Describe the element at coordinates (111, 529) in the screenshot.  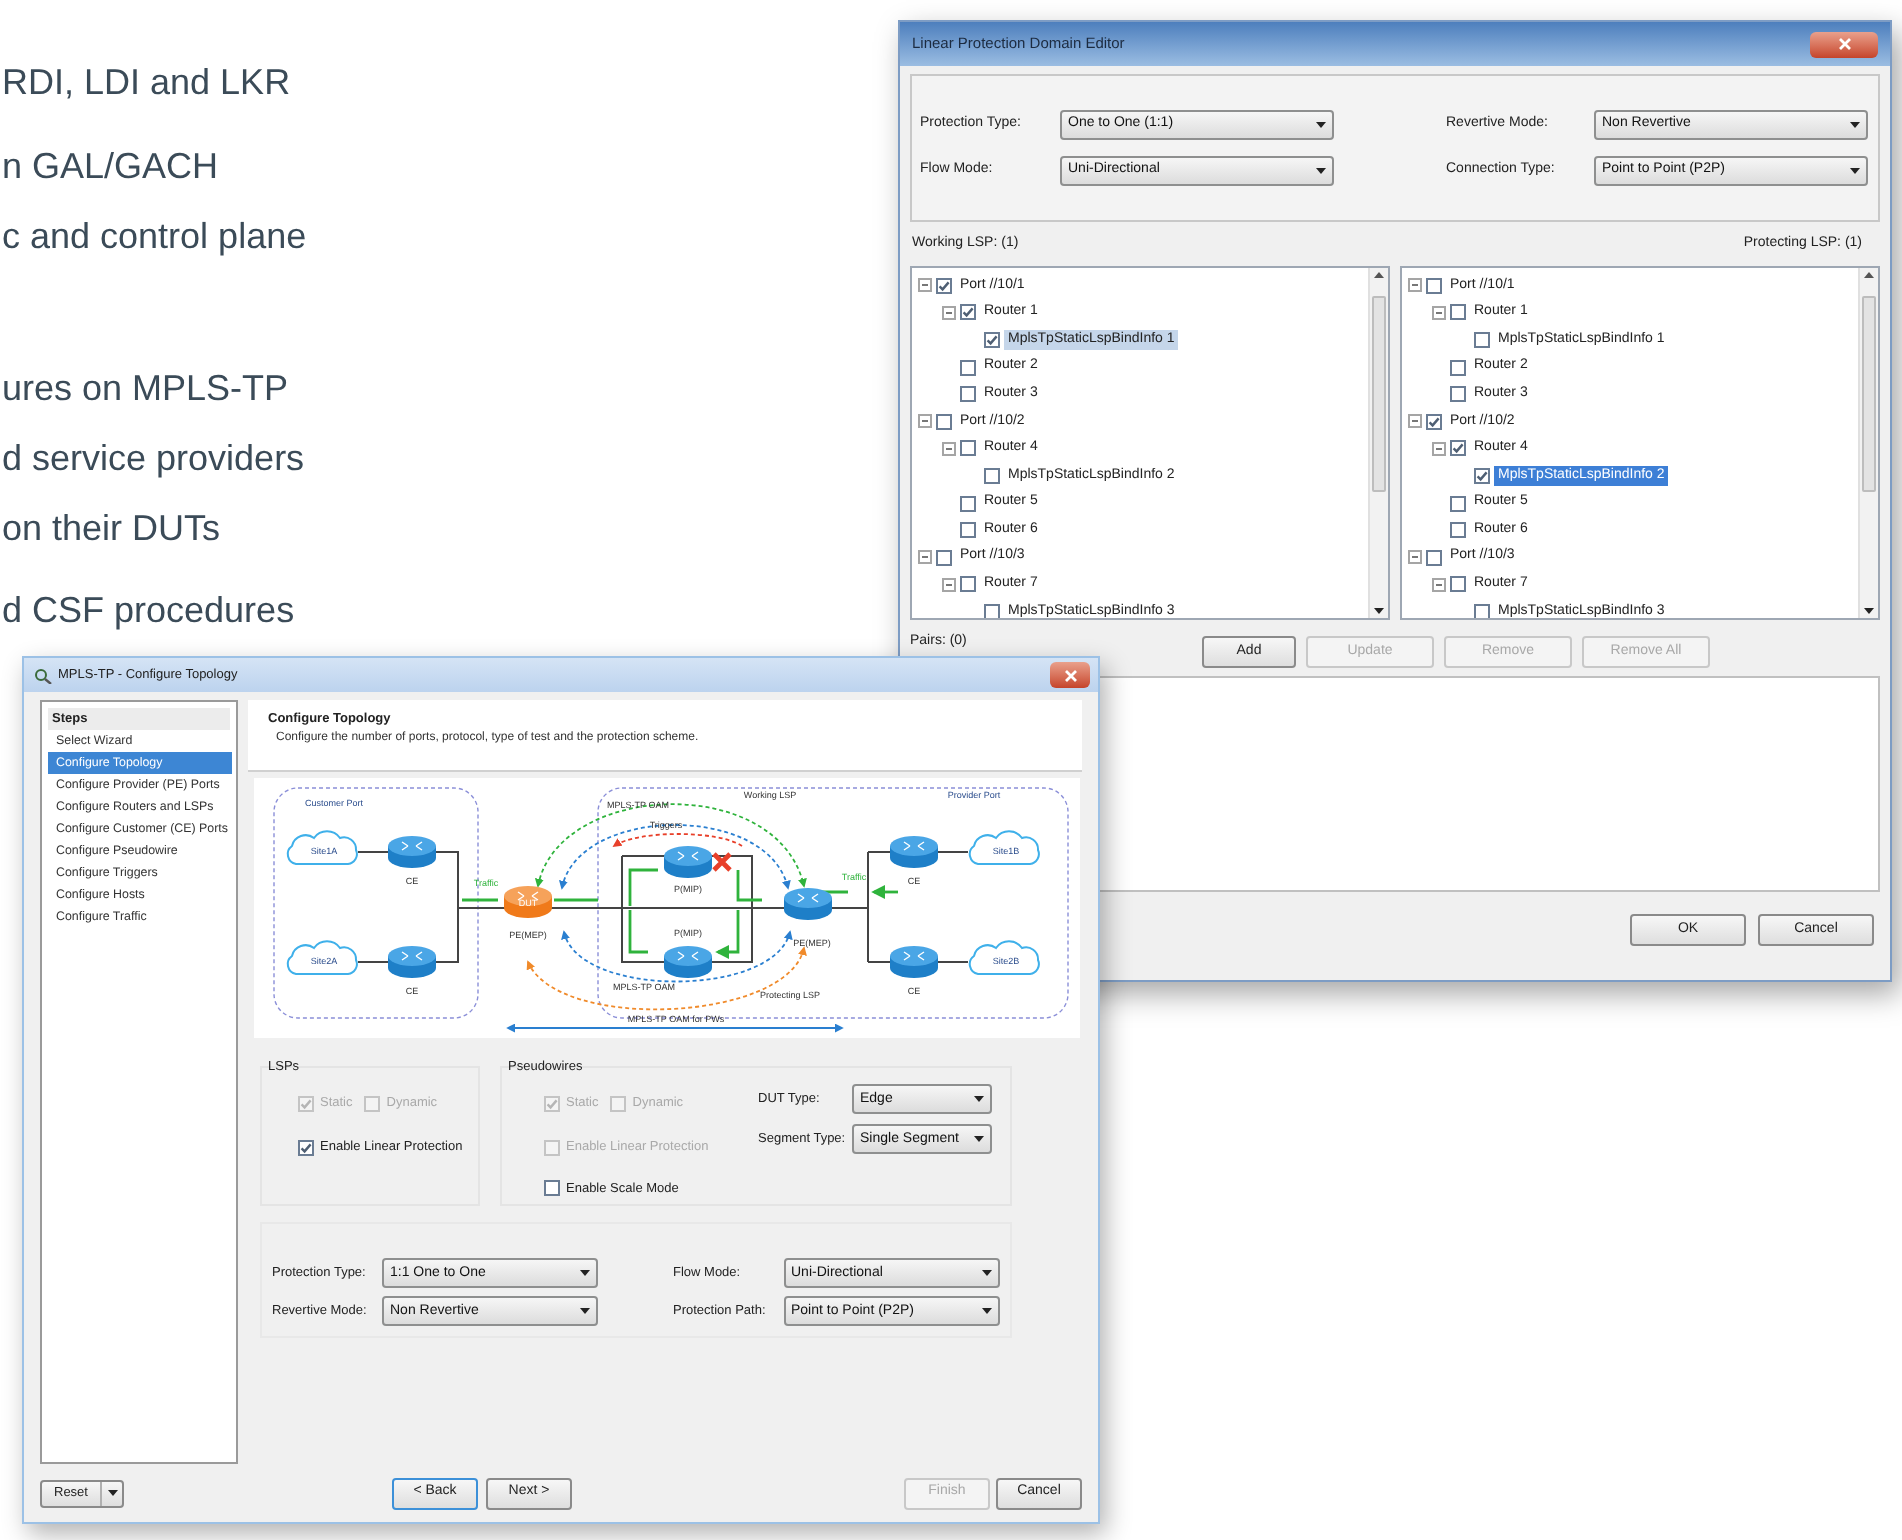
I see `feature-text: on their DUTs` at that location.